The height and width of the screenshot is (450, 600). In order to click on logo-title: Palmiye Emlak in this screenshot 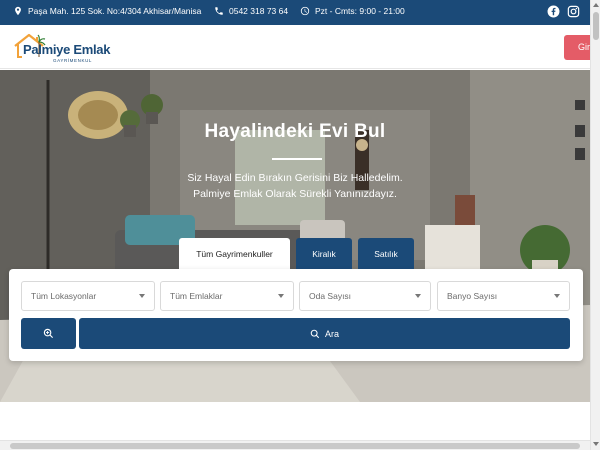, I will do `click(67, 49)`.